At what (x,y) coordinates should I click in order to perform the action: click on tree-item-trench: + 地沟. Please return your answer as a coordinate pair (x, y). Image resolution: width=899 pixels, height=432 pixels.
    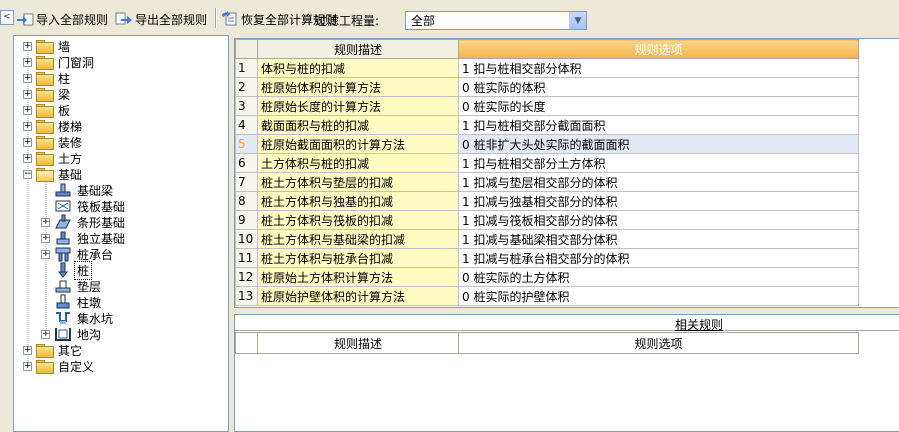
    Looking at the image, I should click on (72, 334).